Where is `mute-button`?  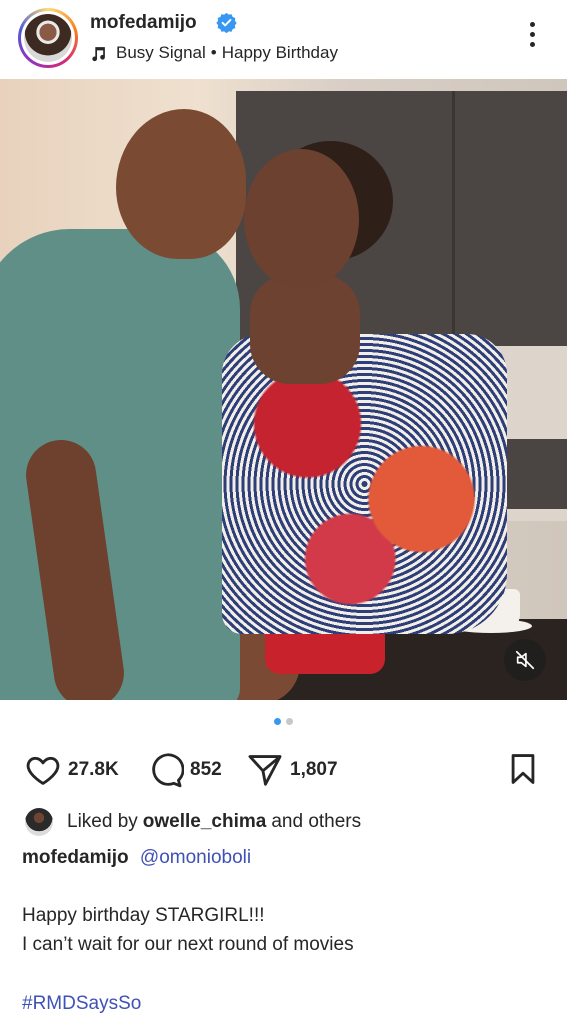 mute-button is located at coordinates (525, 660).